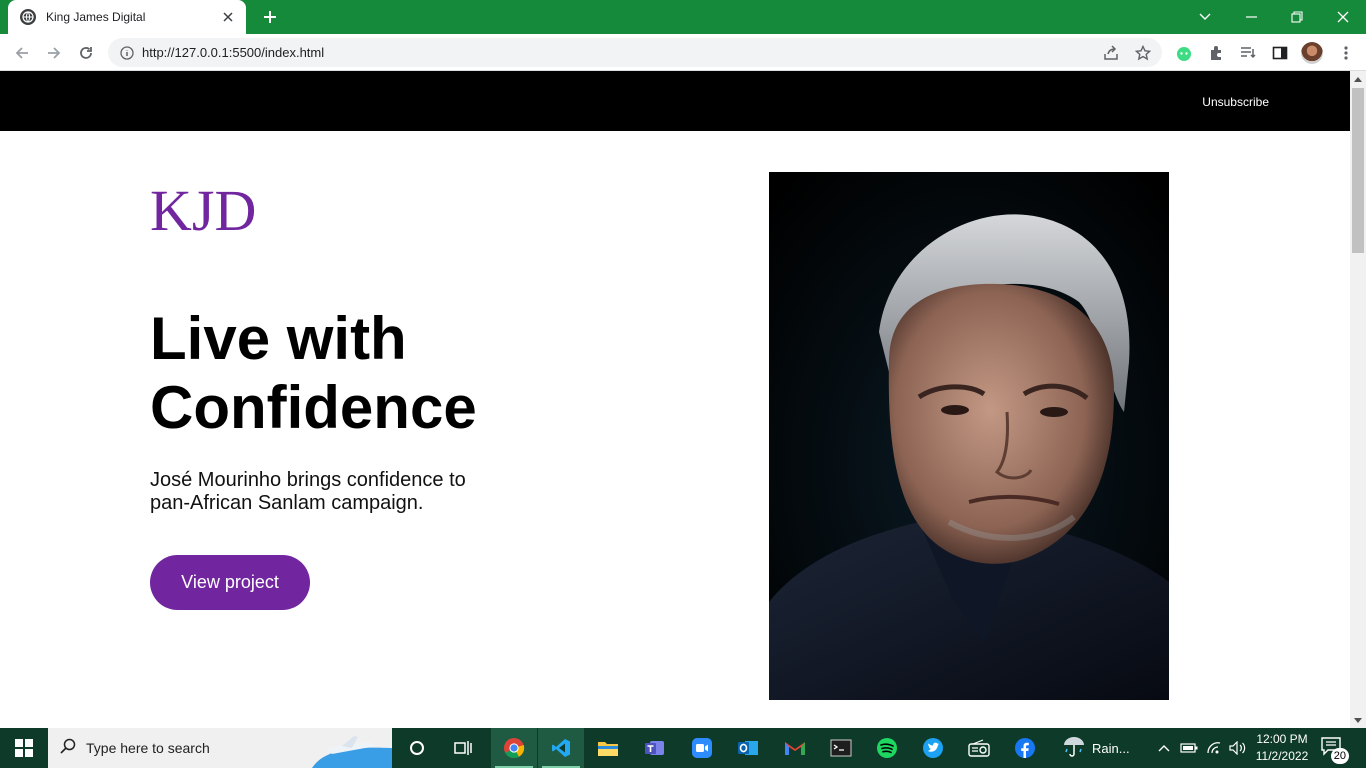  What do you see at coordinates (561, 748) in the screenshot?
I see `vscode-taskbar-icon` at bounding box center [561, 748].